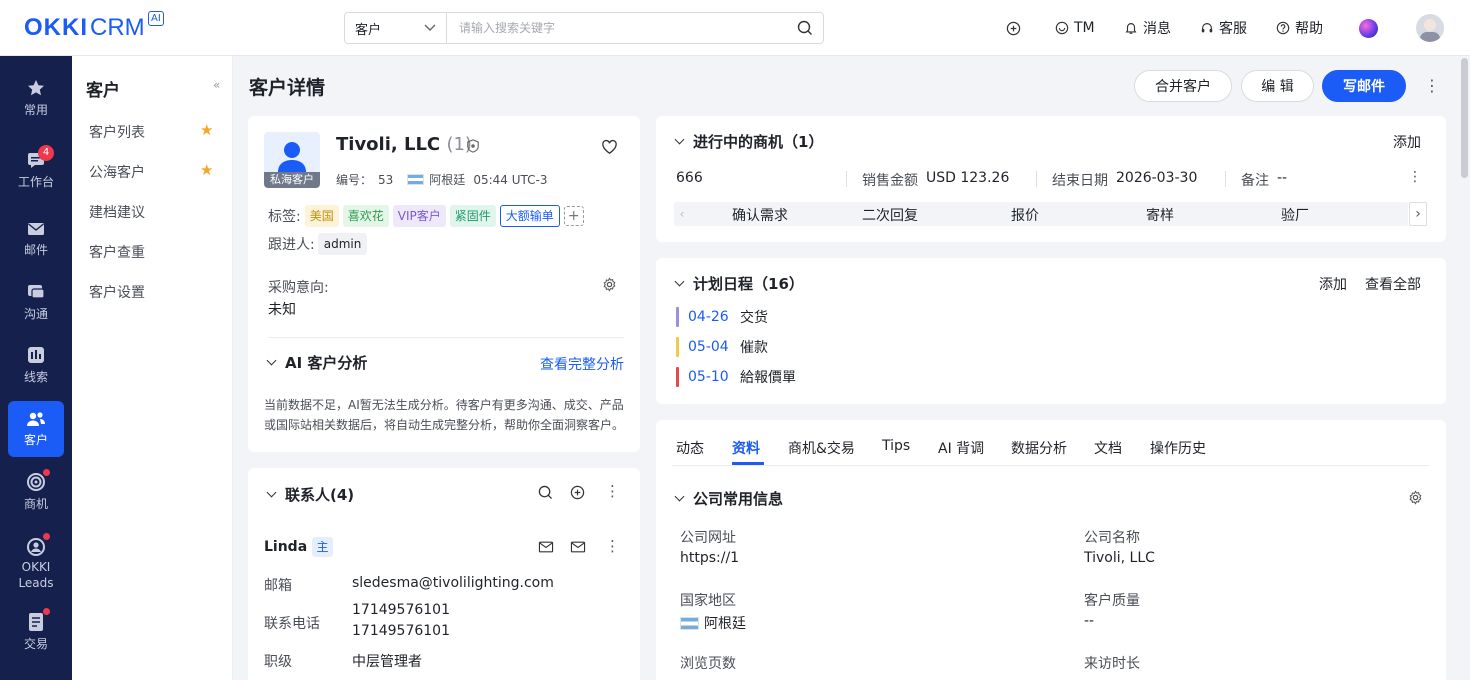  What do you see at coordinates (117, 172) in the screenshot?
I see `subnav-item-public-customers: 公海客户` at bounding box center [117, 172].